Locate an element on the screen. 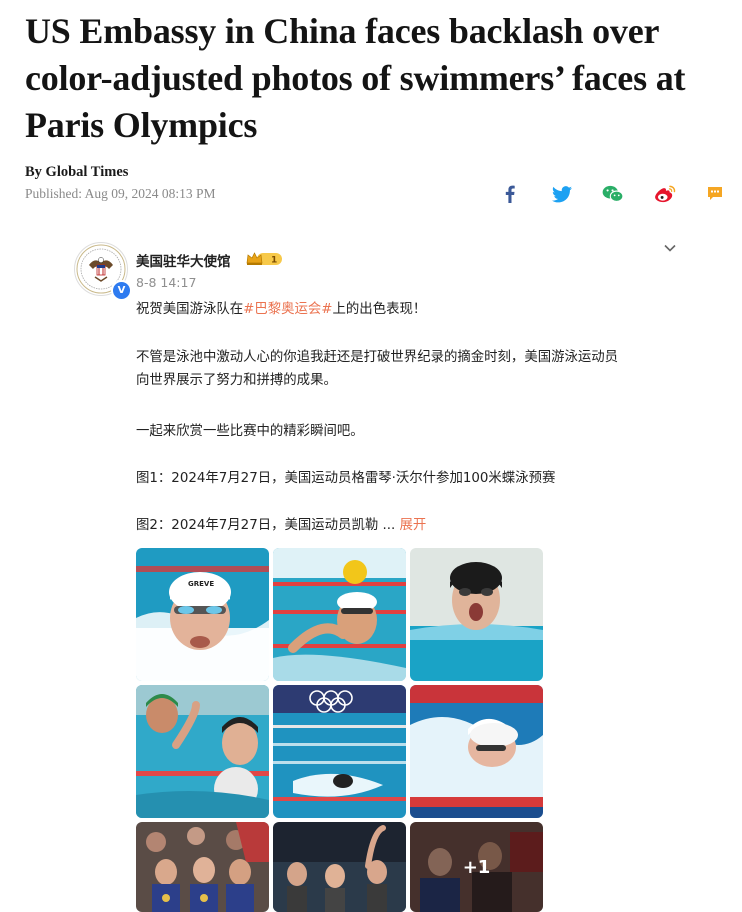  hashtag-link: #巴黎奥运会# is located at coordinates (287, 309).